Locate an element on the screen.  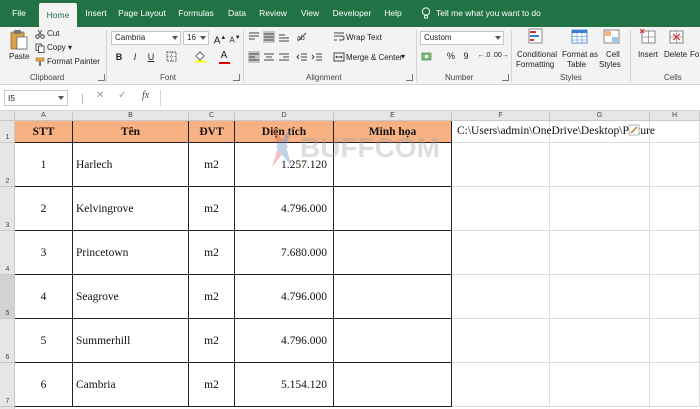
table-cell: 4 is located at coordinates (44, 297).